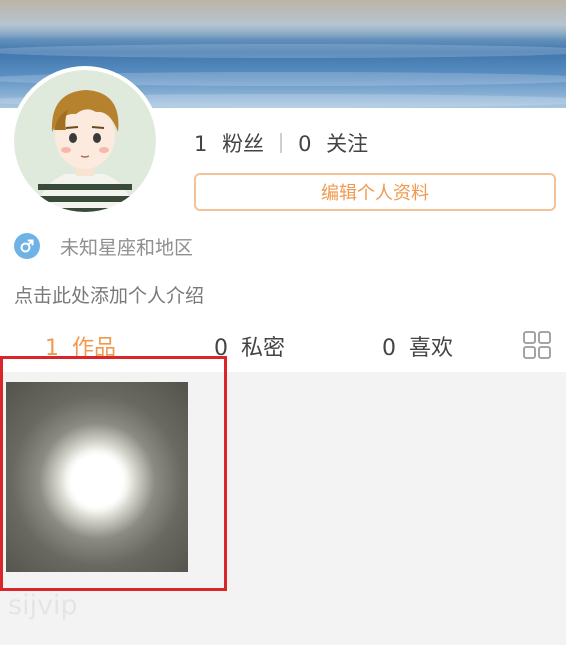 The height and width of the screenshot is (645, 566). Describe the element at coordinates (113, 473) in the screenshot. I see `highlight-box` at that location.